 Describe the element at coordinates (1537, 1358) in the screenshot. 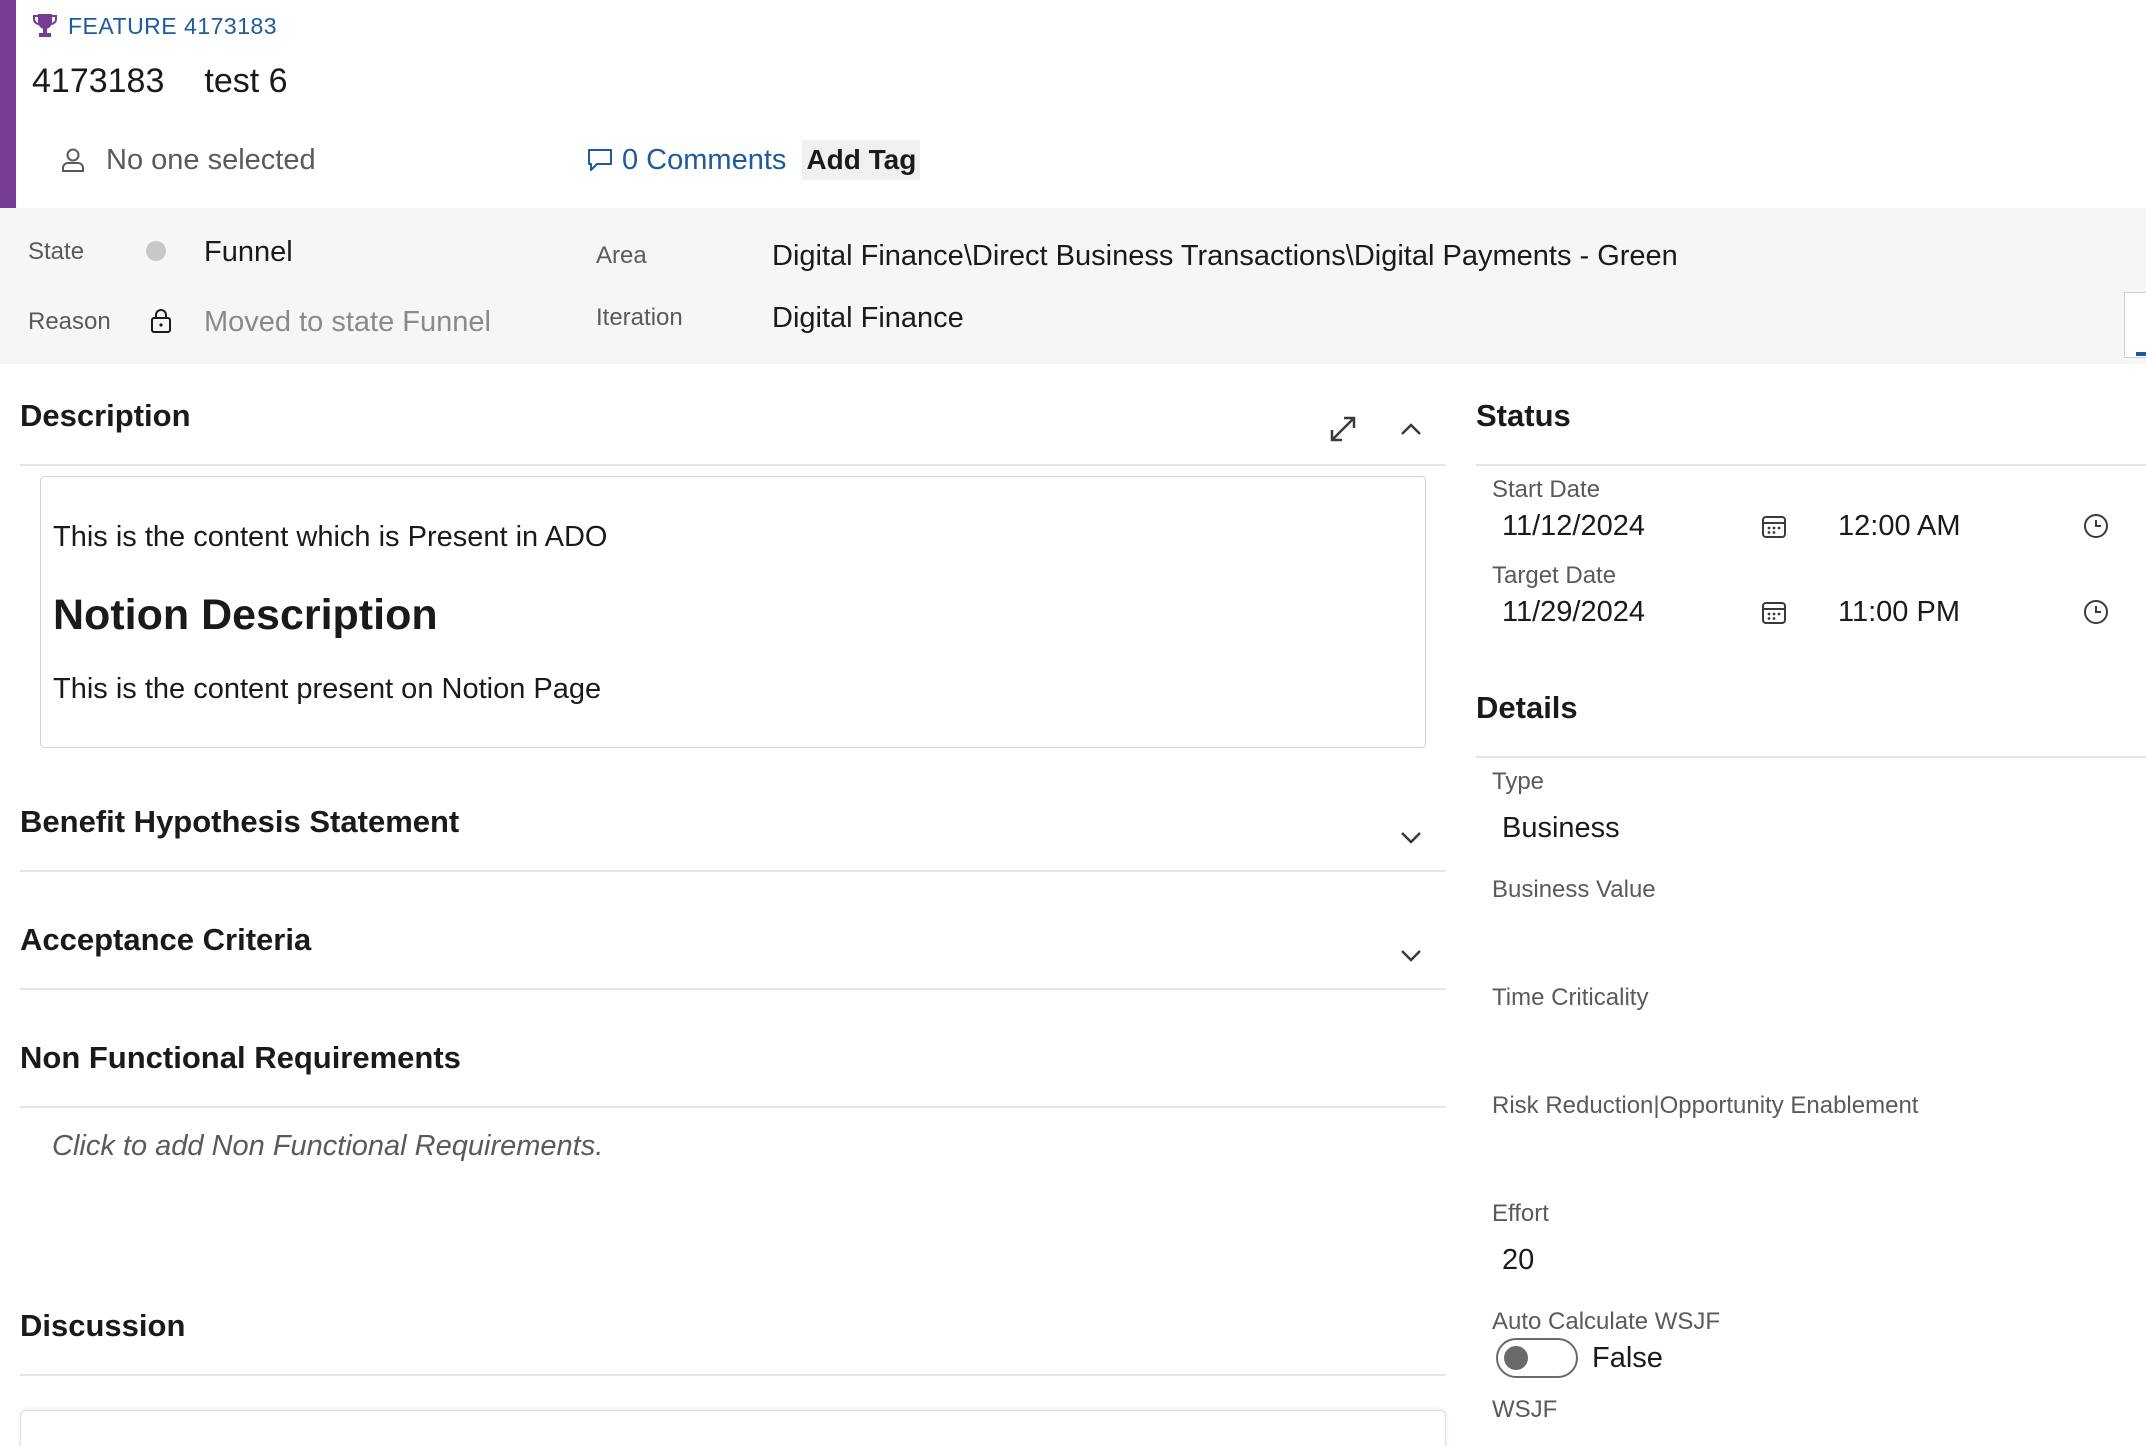

I see `auto-wsjf-toggle` at that location.